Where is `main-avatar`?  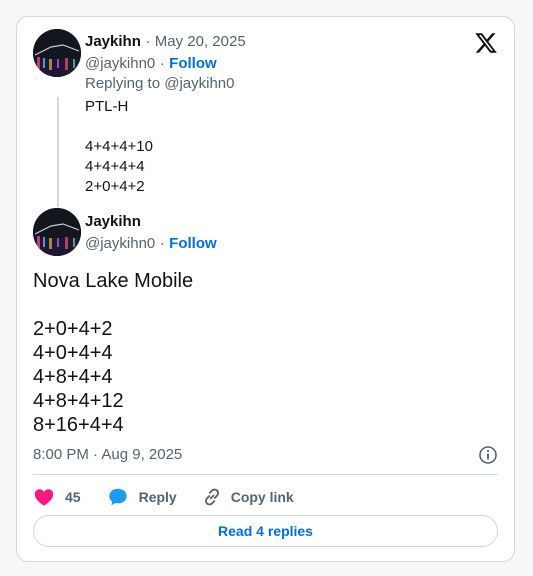
main-avatar is located at coordinates (57, 232).